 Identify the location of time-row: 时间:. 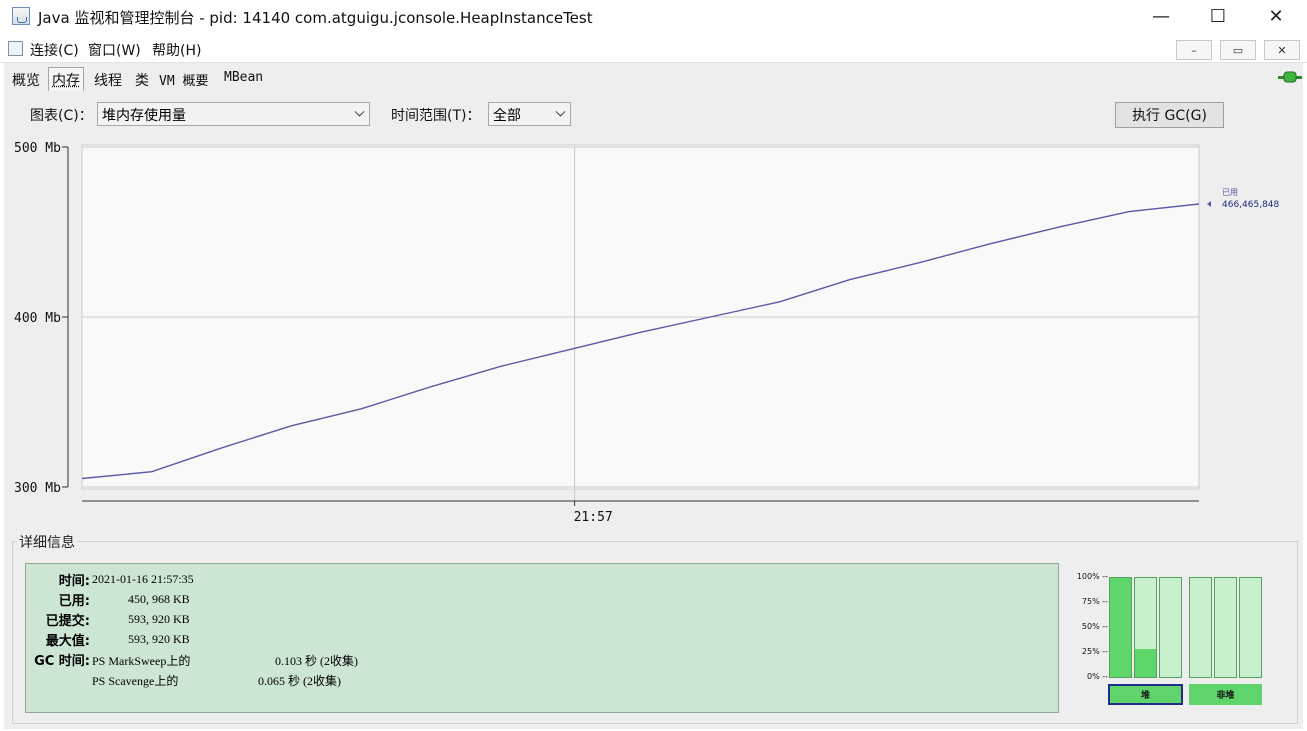
(58, 580).